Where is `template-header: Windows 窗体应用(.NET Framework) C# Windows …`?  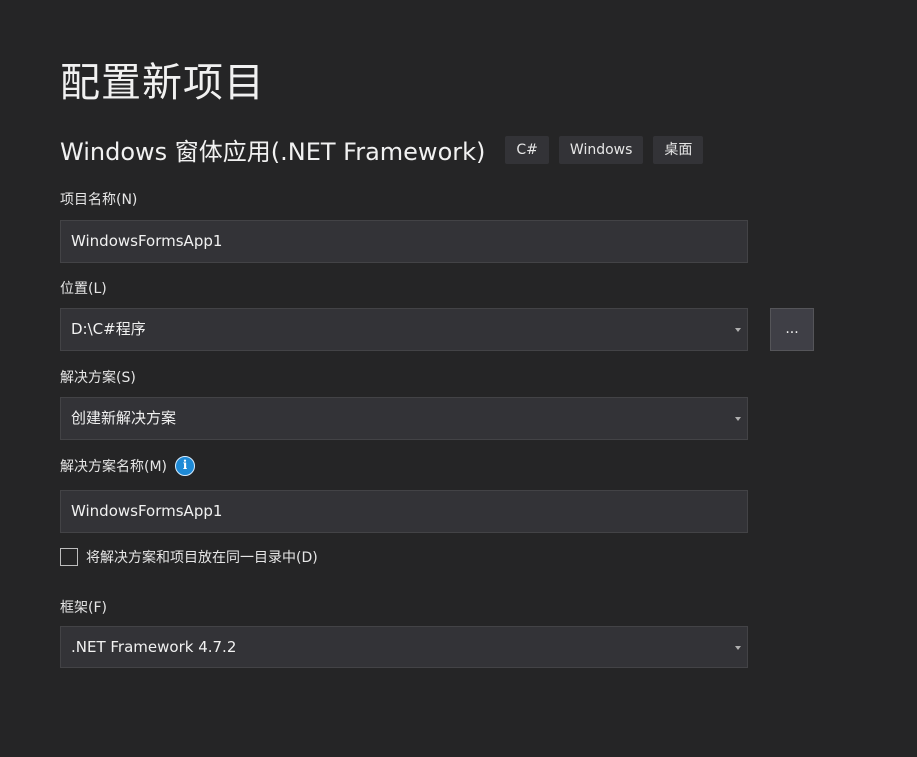
template-header: Windows 窗体应用(.NET Framework) C# Windows … is located at coordinates (382, 149).